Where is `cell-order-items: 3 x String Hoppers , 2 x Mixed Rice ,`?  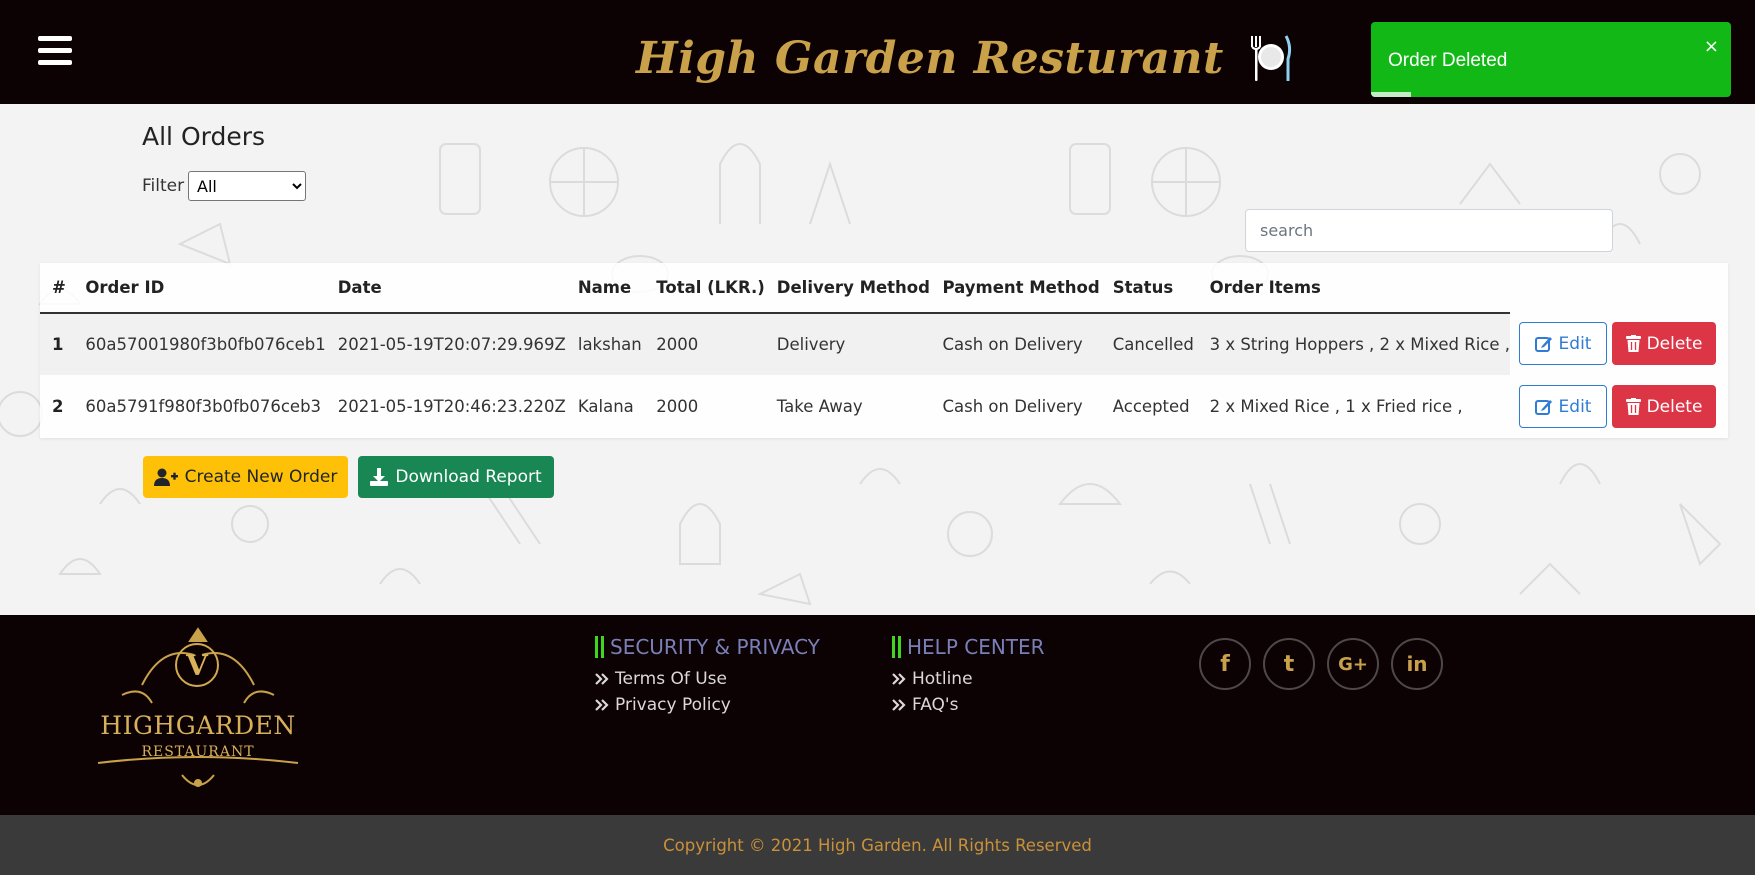
cell-order-items: 3 x String Hoppers , 2 x Mixed Rice , is located at coordinates (1353, 344).